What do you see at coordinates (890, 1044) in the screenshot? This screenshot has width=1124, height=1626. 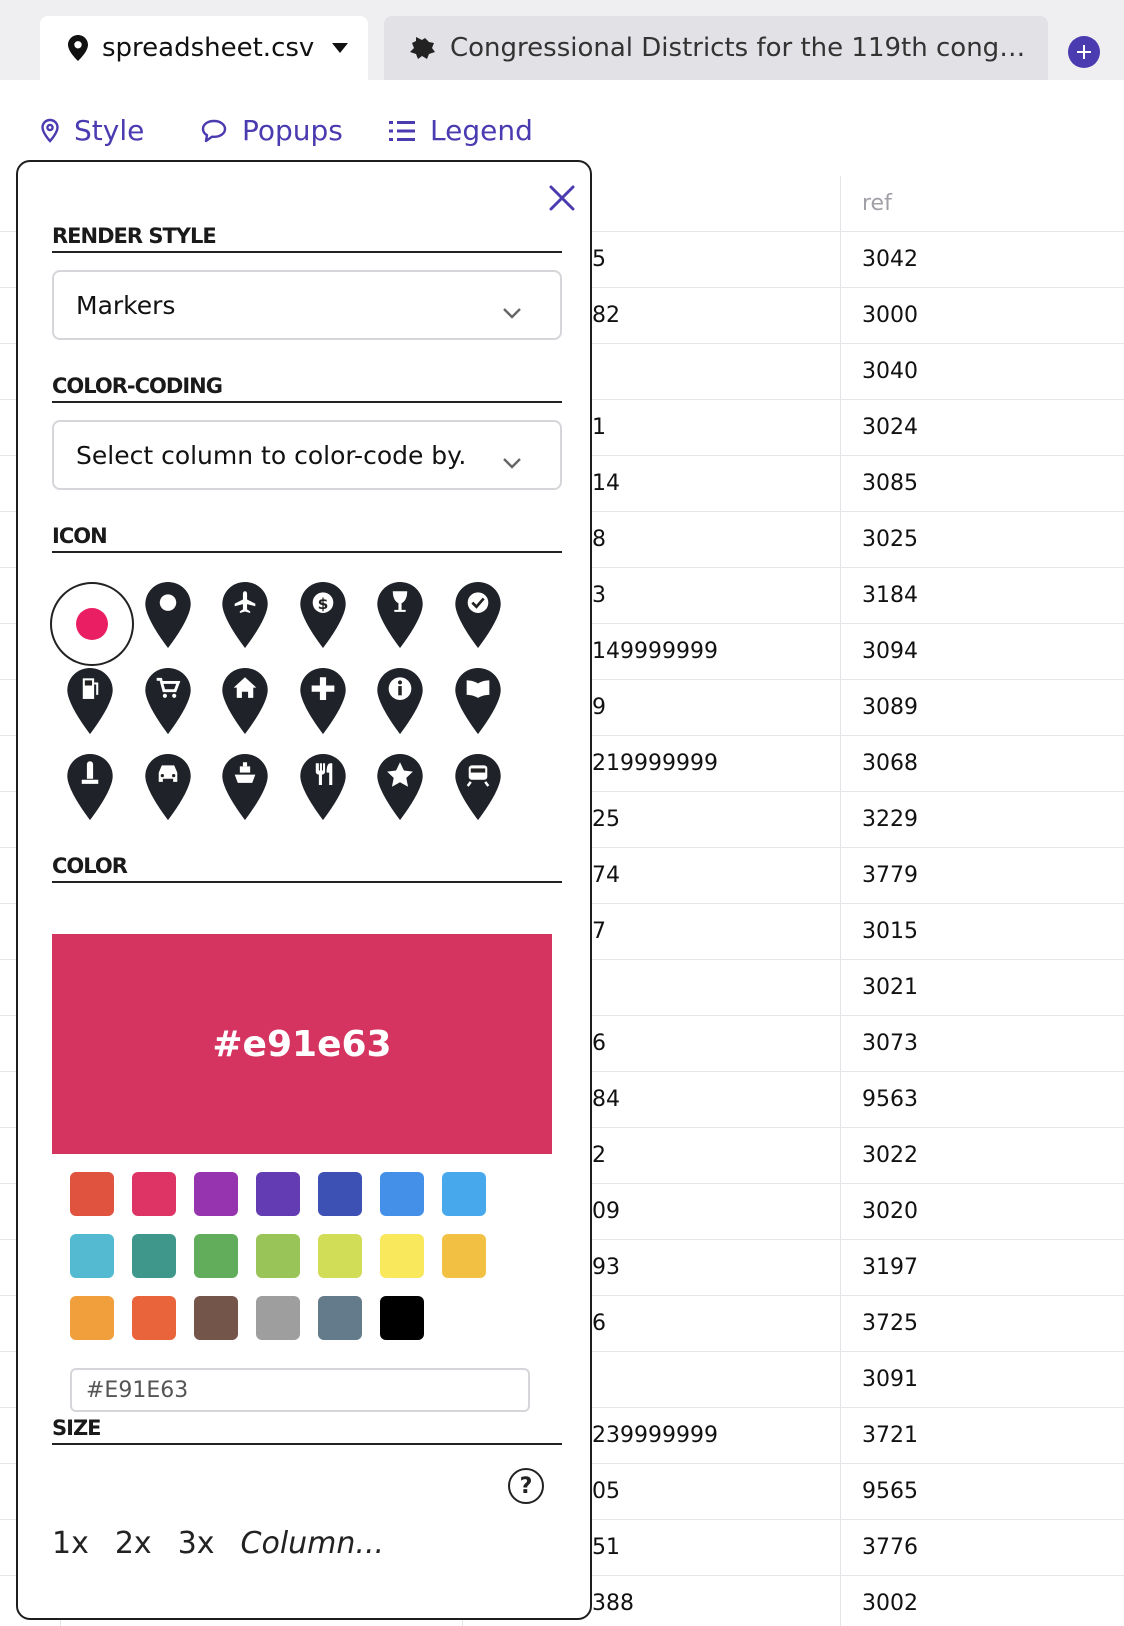 I see `table-cell-ref: 3073` at bounding box center [890, 1044].